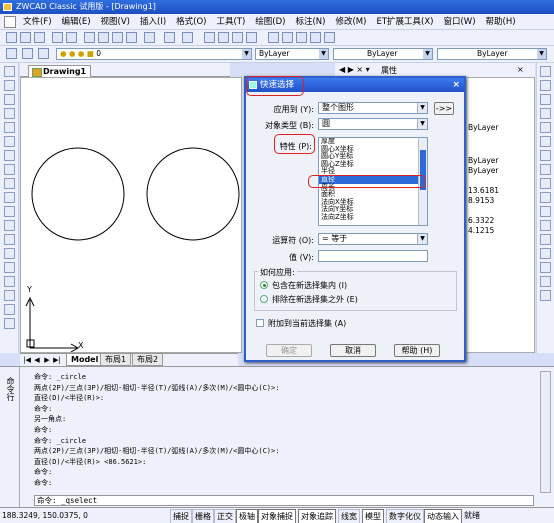 This screenshot has height=523, width=554. Describe the element at coordinates (47, 360) in the screenshot. I see `next-tab-icon: ▶` at that location.